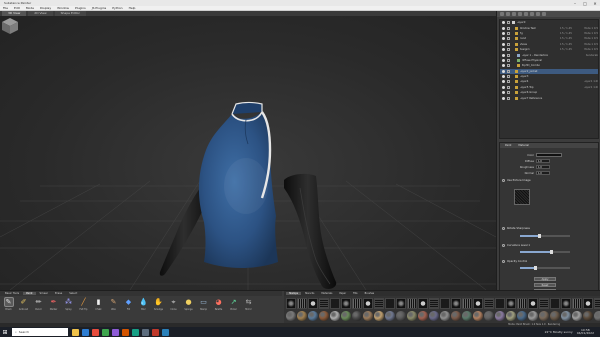  Describe the element at coordinates (113, 308) in the screenshot. I see `tool-wax: ✎ Wax` at that location.